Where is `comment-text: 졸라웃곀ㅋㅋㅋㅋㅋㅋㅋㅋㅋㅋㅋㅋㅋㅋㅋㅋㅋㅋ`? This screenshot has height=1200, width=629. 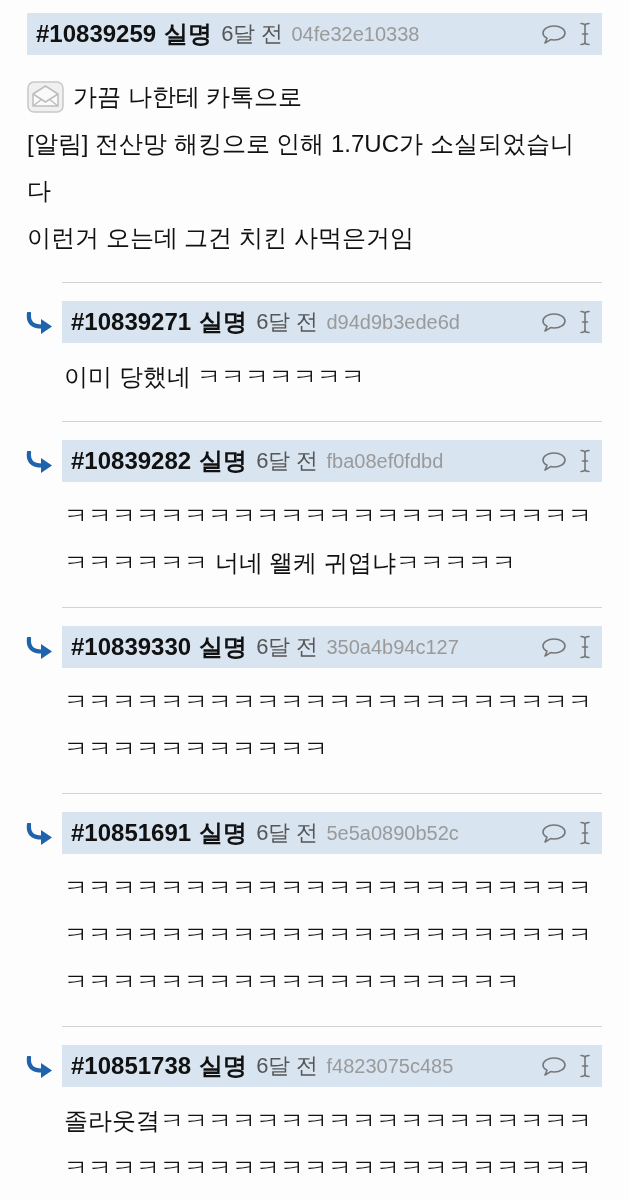 comment-text: 졸라웃곀ㅋㅋㅋㅋㅋㅋㅋㅋㅋㅋㅋㅋㅋㅋㅋㅋㅋㅋ is located at coordinates (328, 1121).